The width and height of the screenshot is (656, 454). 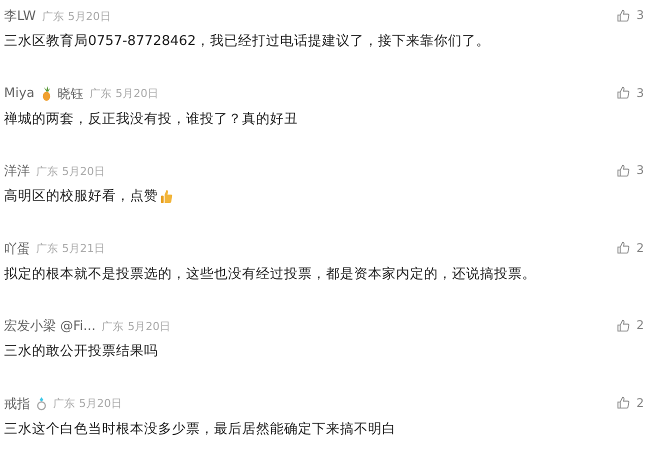 What do you see at coordinates (20, 16) in the screenshot?
I see `author-name: 李LW` at bounding box center [20, 16].